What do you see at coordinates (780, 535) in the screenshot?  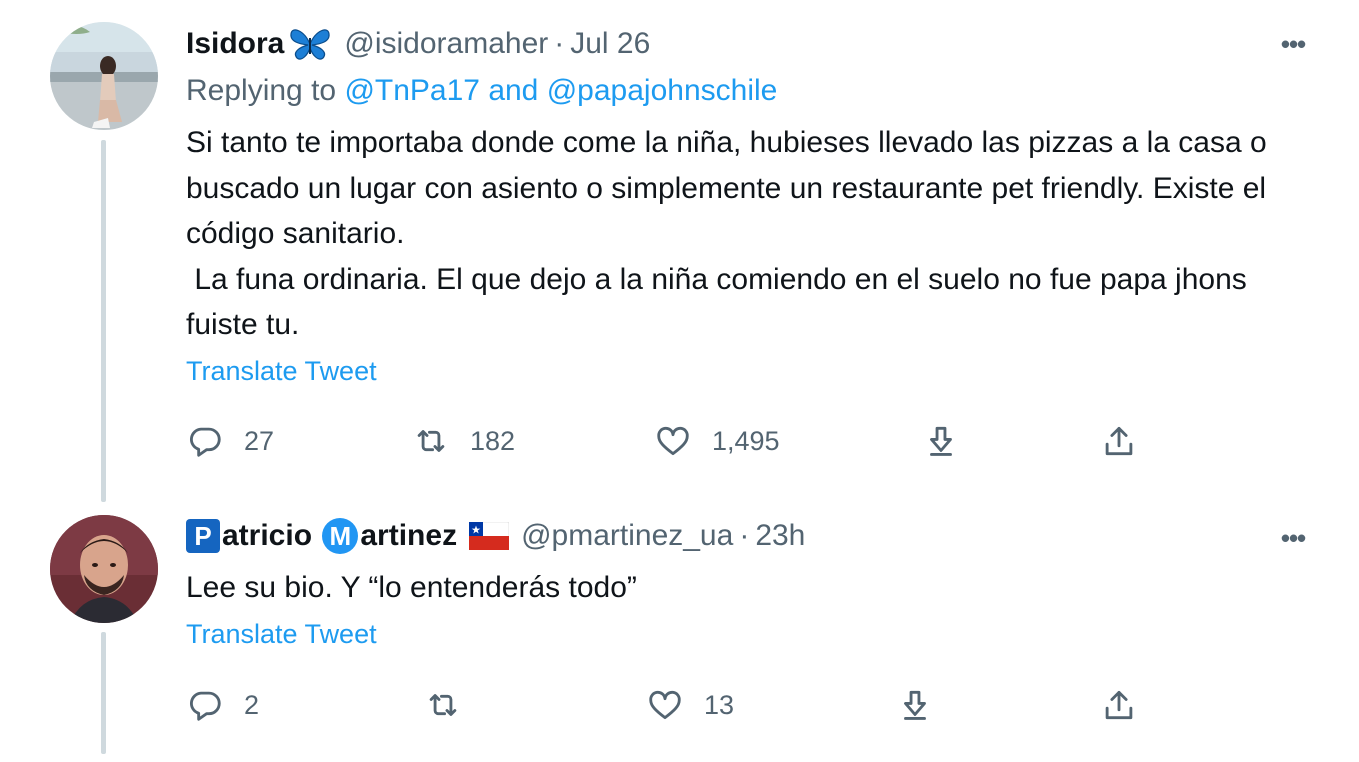 I see `timestamp: 23h` at bounding box center [780, 535].